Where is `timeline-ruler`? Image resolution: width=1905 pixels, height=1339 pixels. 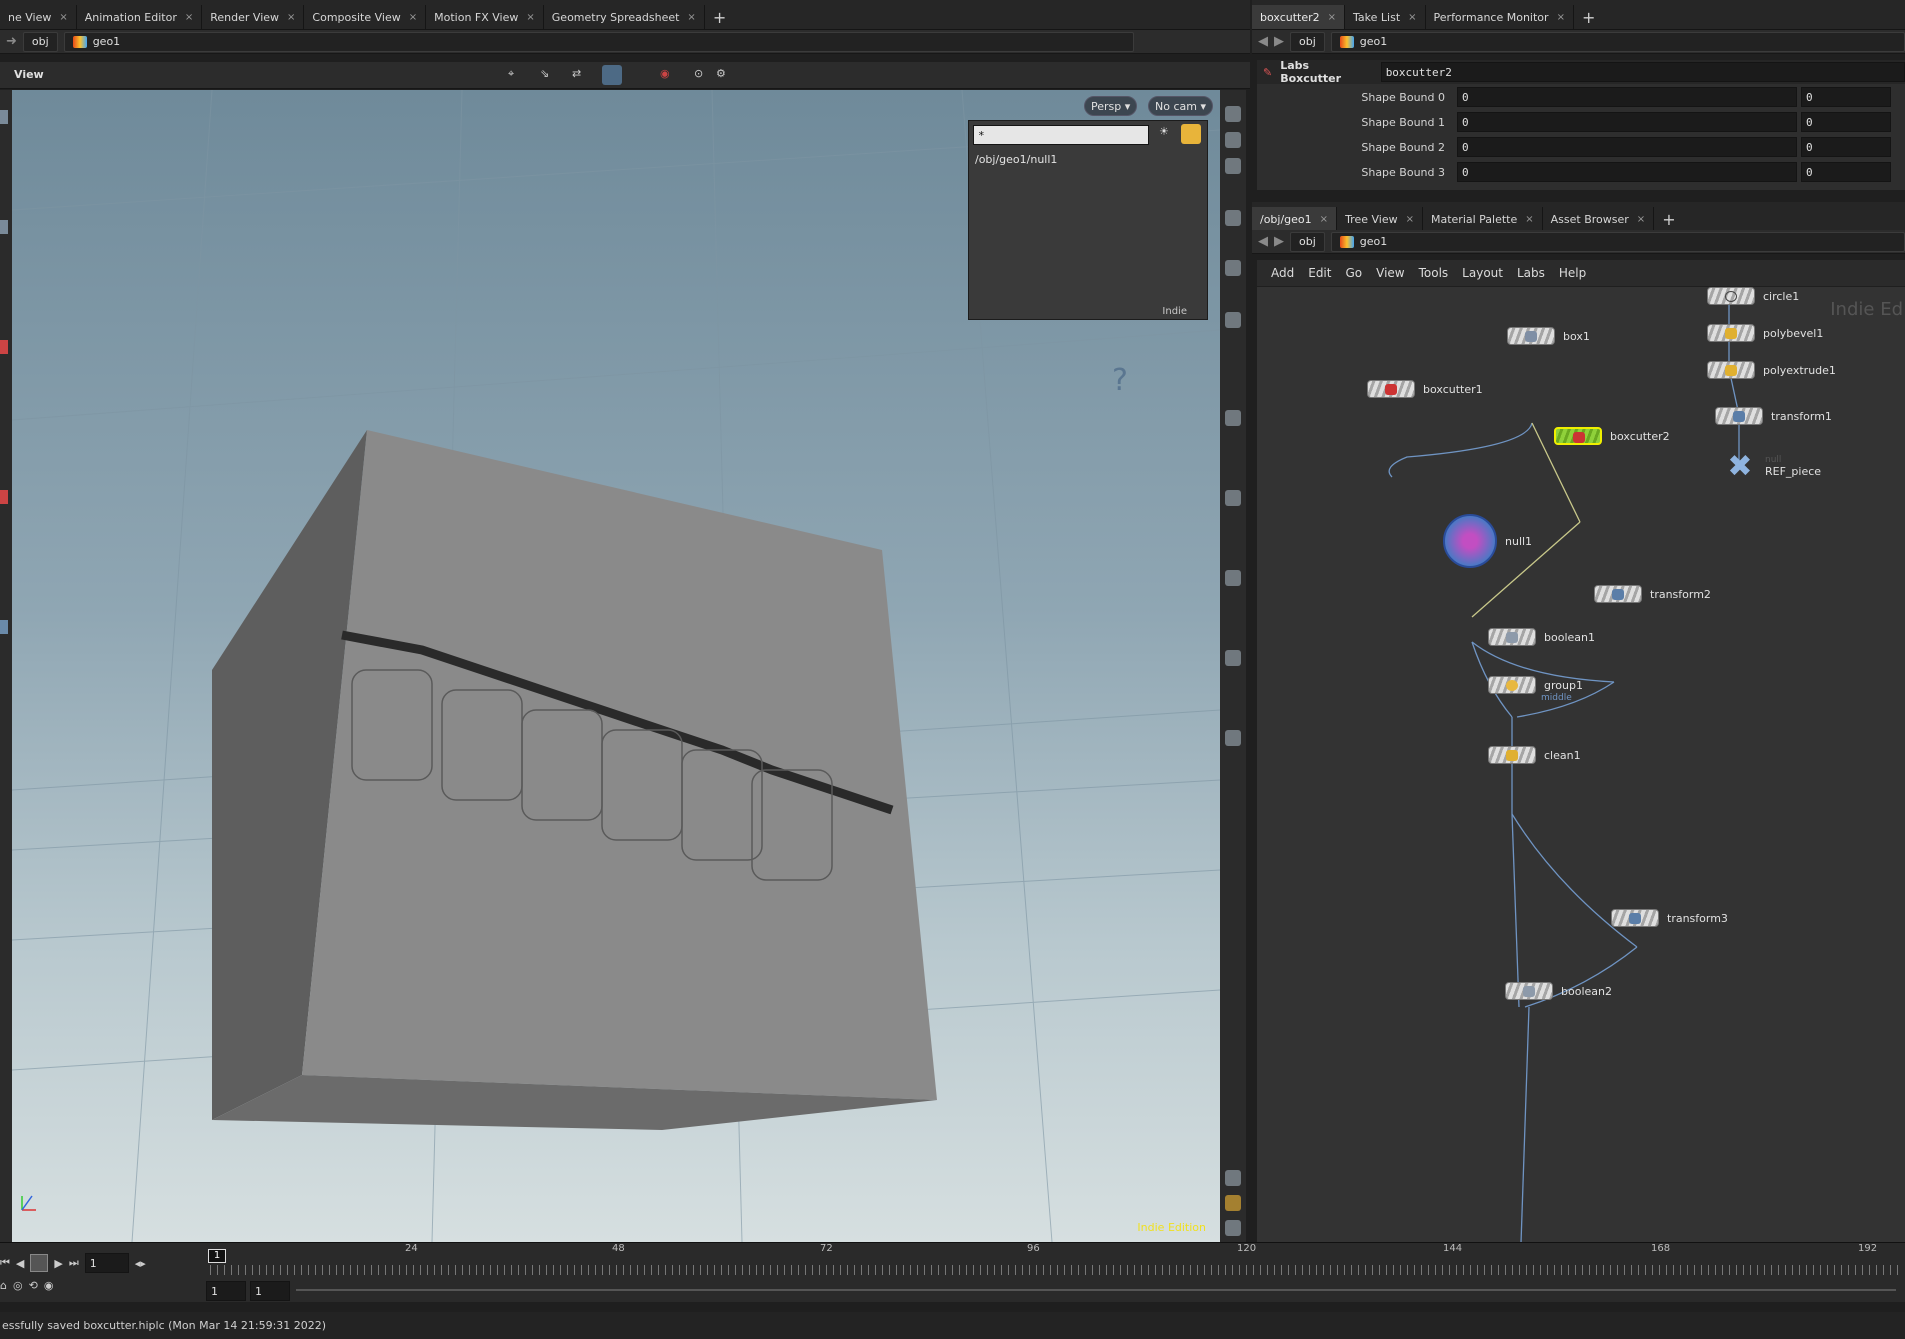
timeline-ruler is located at coordinates (1055, 1270).